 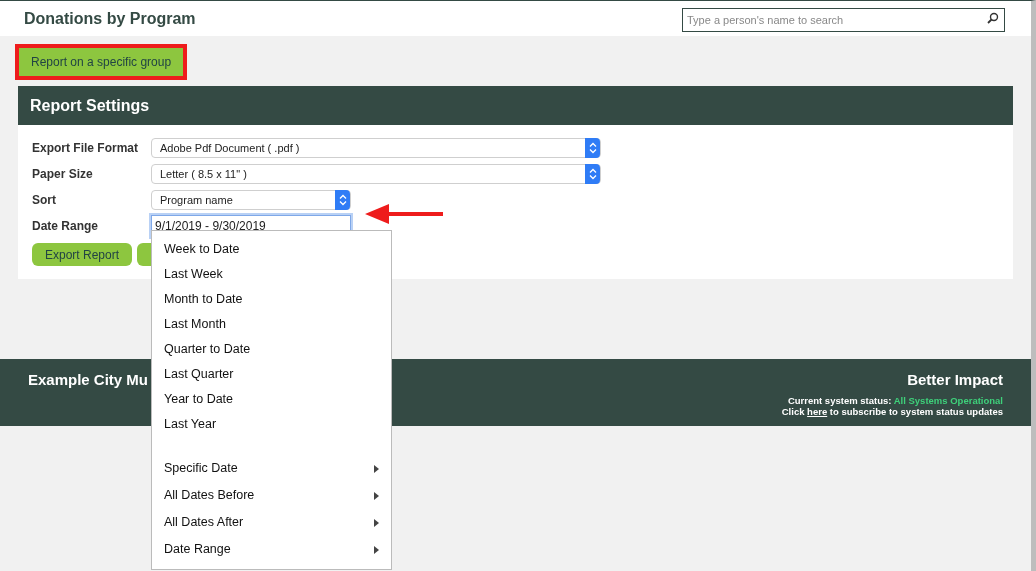 I want to click on action-button: Export Report, so click(x=82, y=254).